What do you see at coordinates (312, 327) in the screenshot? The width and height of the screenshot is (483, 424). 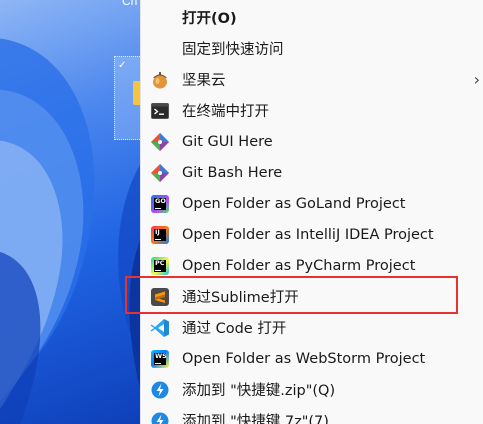 I see `menu-item-open-with-code: 通过 Code 打开` at bounding box center [312, 327].